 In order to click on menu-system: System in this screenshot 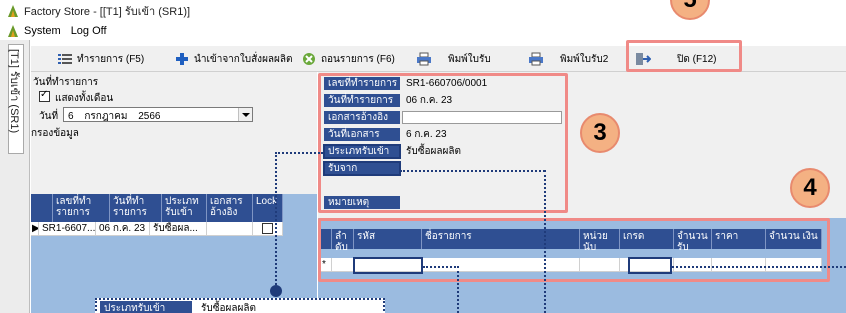, I will do `click(42, 31)`.